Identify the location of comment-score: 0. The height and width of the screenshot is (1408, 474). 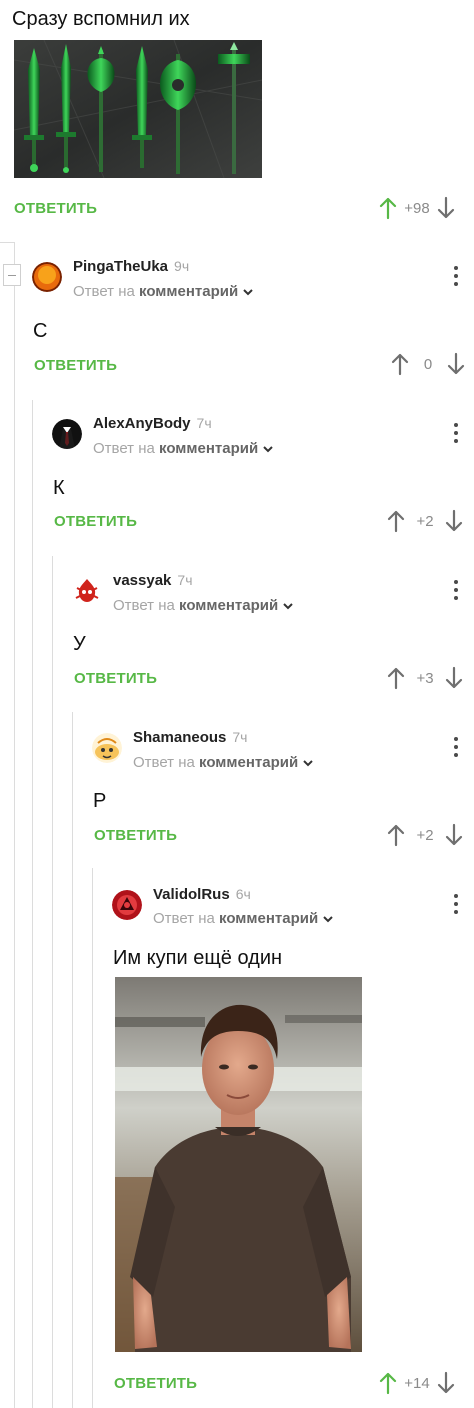
(428, 364).